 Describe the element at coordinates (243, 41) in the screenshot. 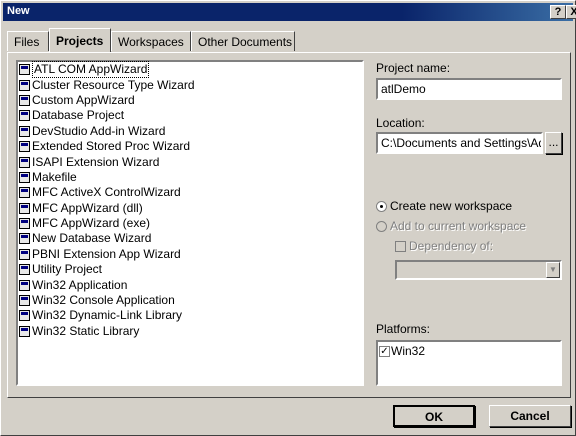

I see `tab-other-documents: Other Documents` at that location.